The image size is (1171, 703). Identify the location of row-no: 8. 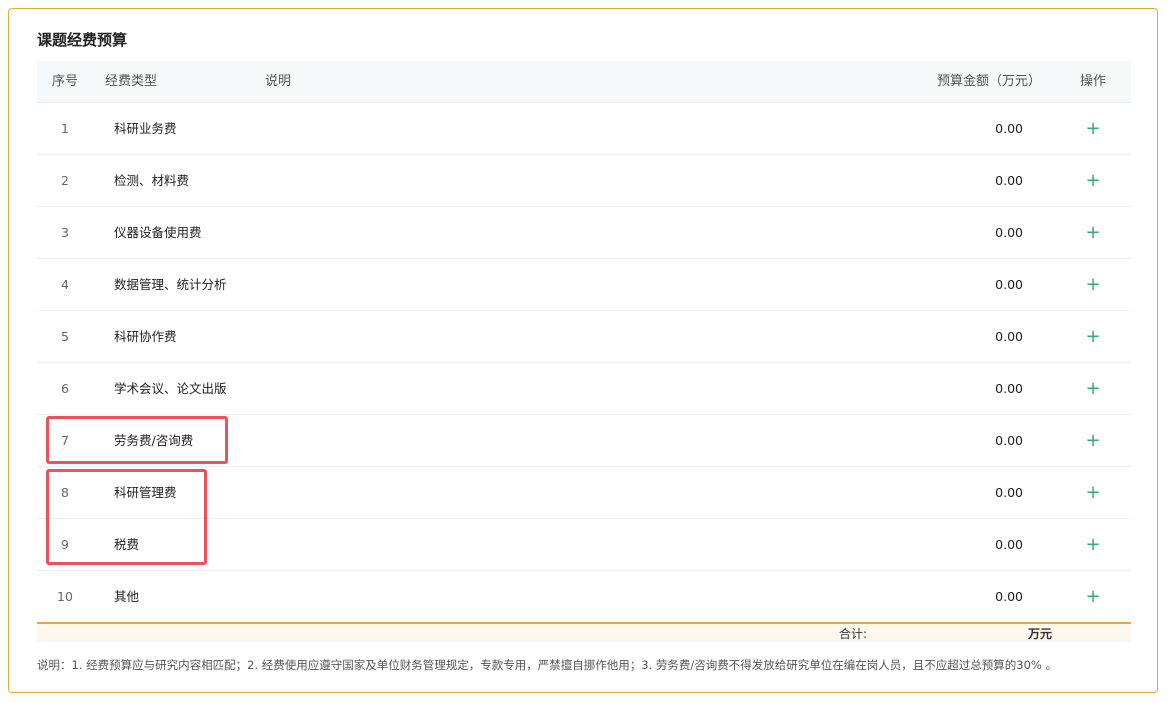
(65, 492).